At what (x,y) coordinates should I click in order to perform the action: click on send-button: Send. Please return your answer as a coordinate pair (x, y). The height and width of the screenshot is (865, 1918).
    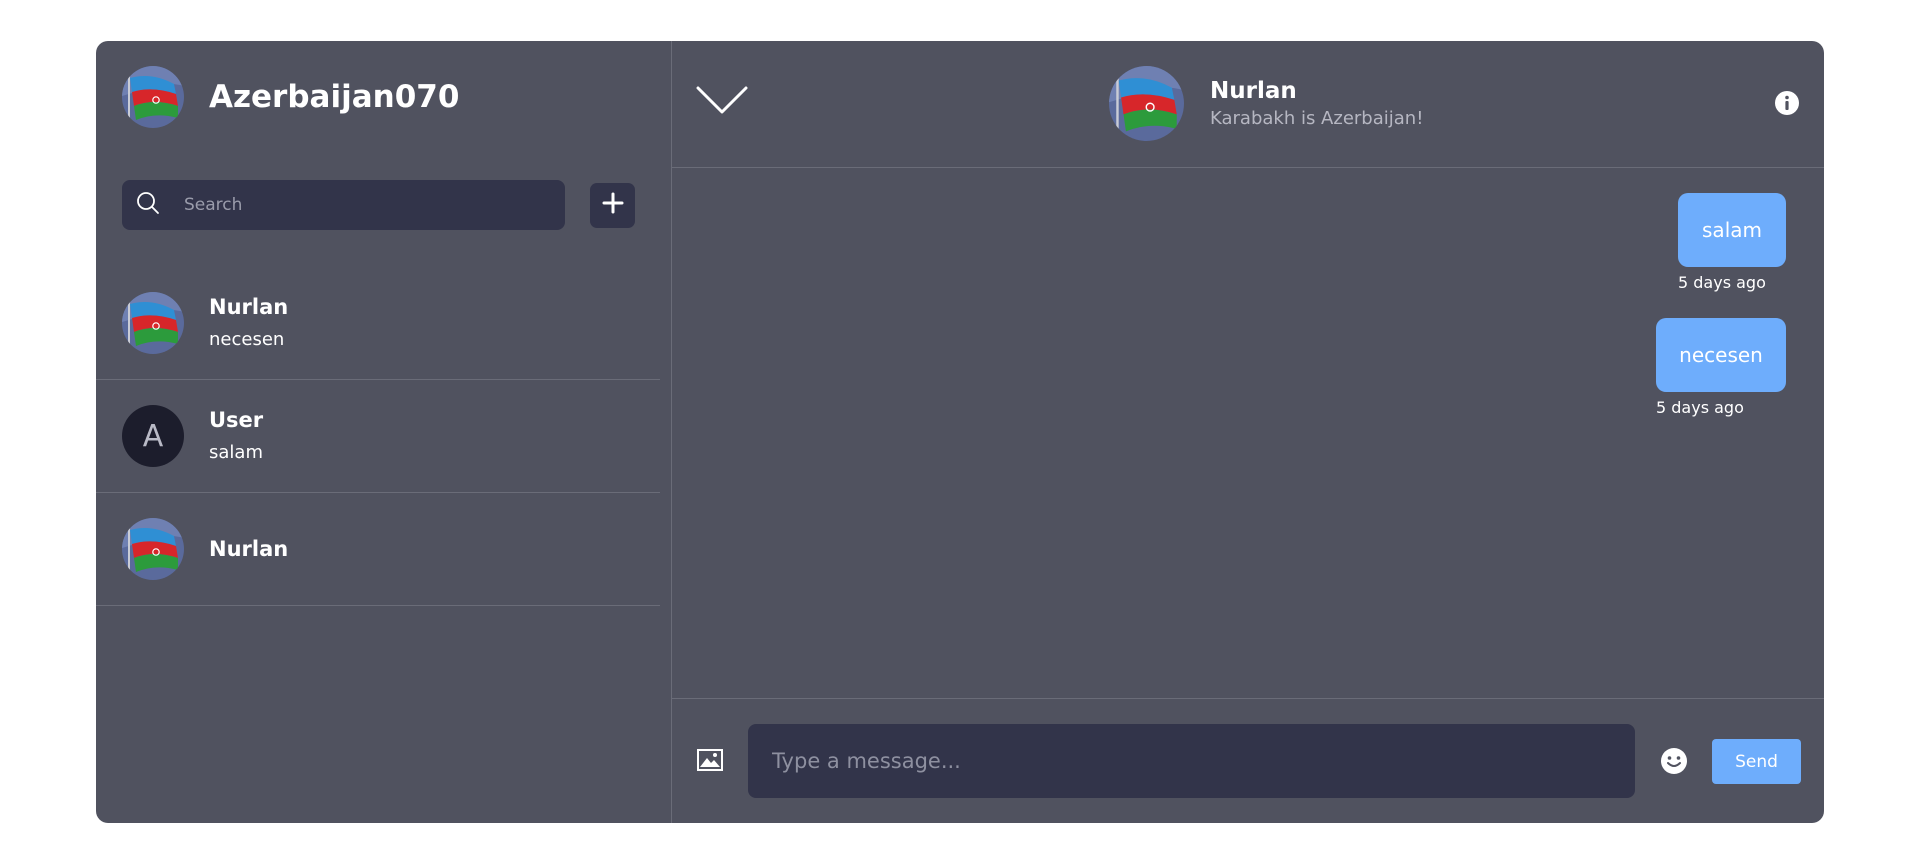
    Looking at the image, I should click on (1756, 761).